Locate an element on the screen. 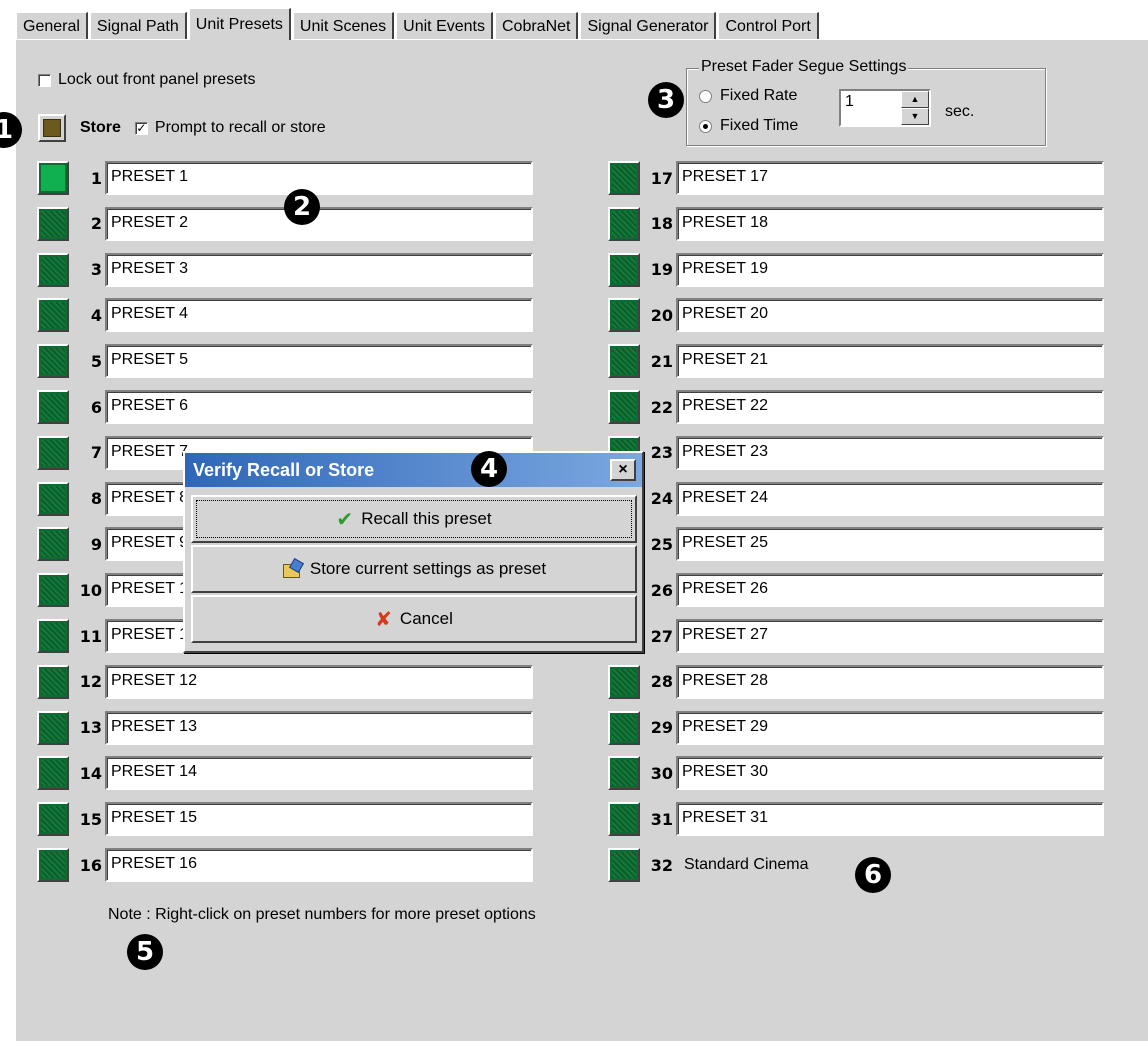 The height and width of the screenshot is (1041, 1148). store-button is located at coordinates (52, 128).